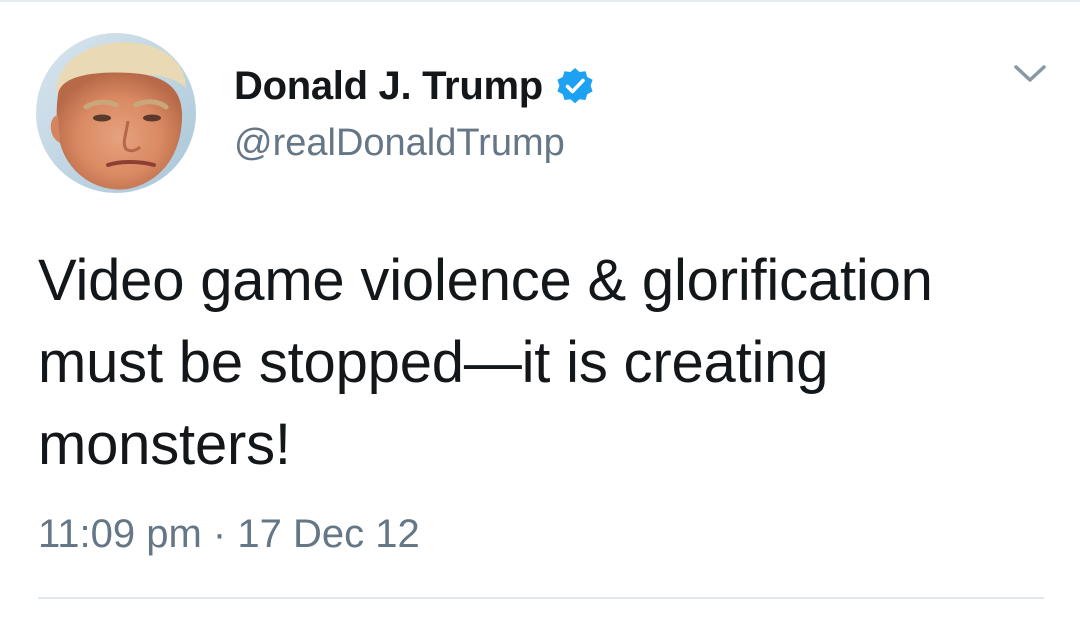 The image size is (1080, 631). What do you see at coordinates (575, 86) in the screenshot?
I see `verified-badge-icon` at bounding box center [575, 86].